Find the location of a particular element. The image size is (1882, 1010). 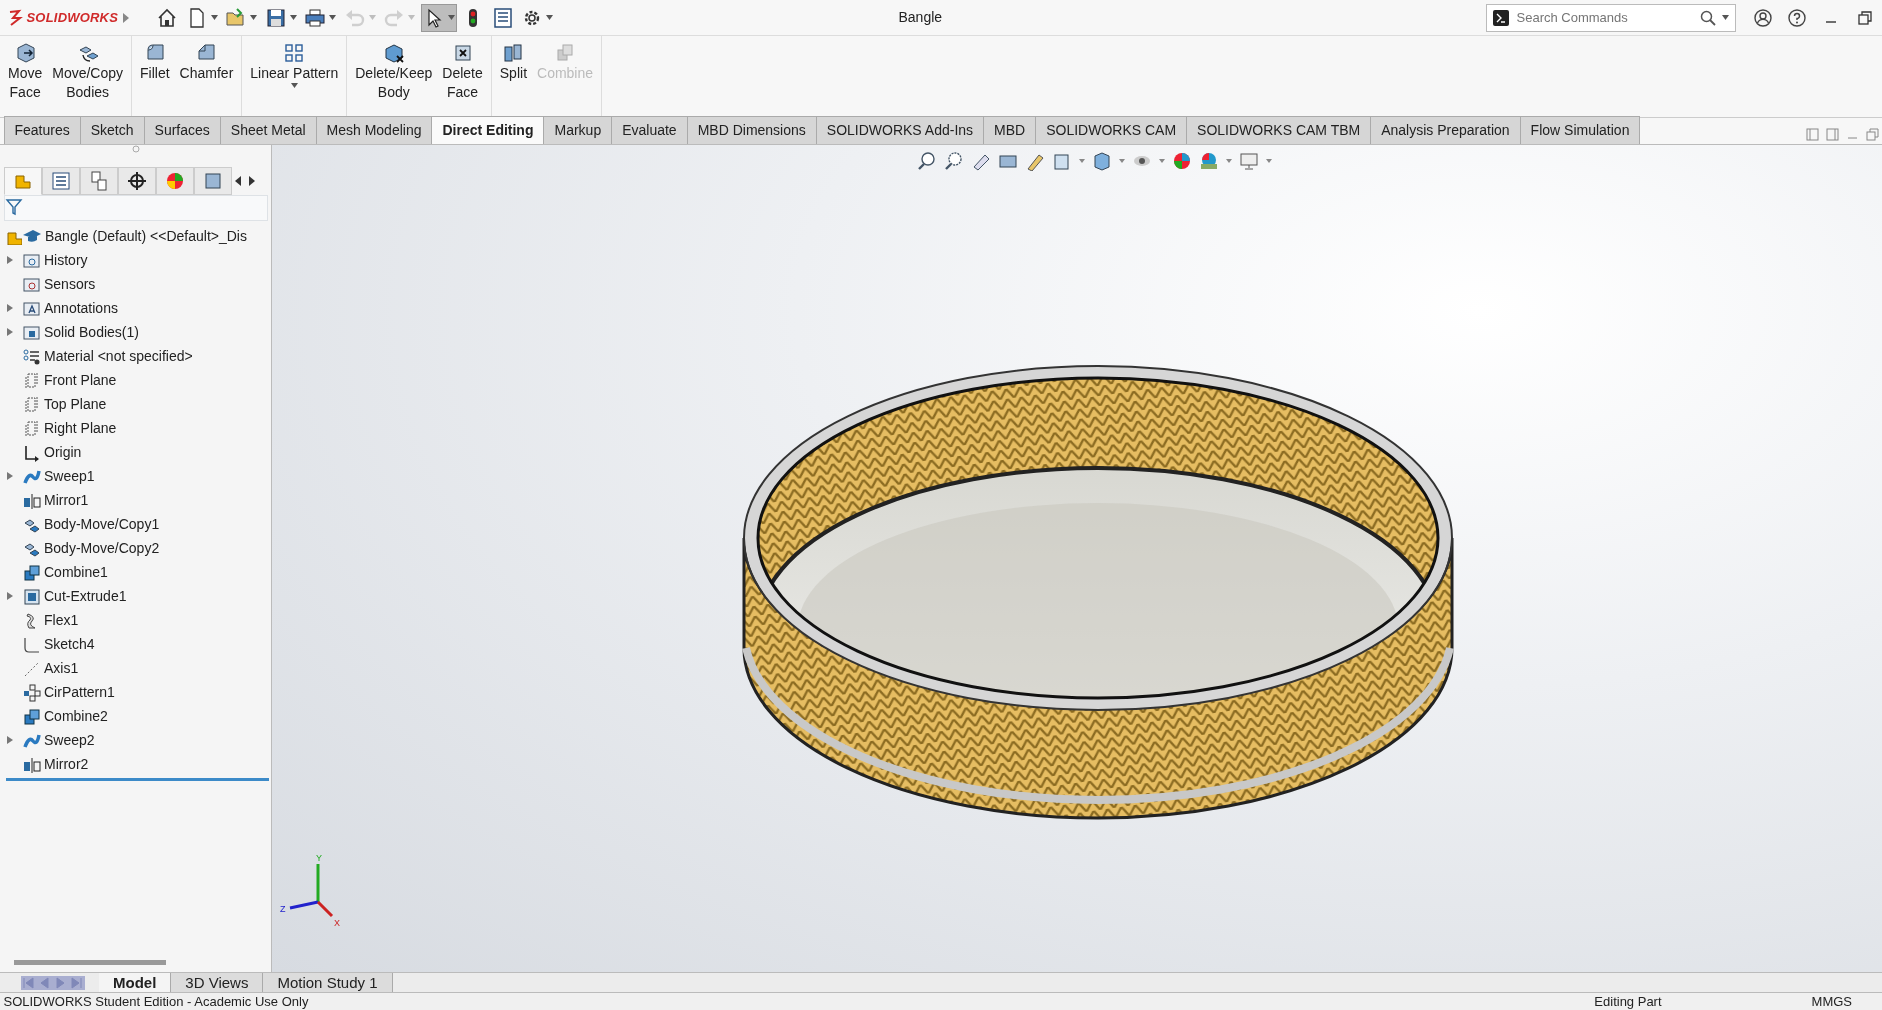

annotation-folder-icon is located at coordinates (31, 308).